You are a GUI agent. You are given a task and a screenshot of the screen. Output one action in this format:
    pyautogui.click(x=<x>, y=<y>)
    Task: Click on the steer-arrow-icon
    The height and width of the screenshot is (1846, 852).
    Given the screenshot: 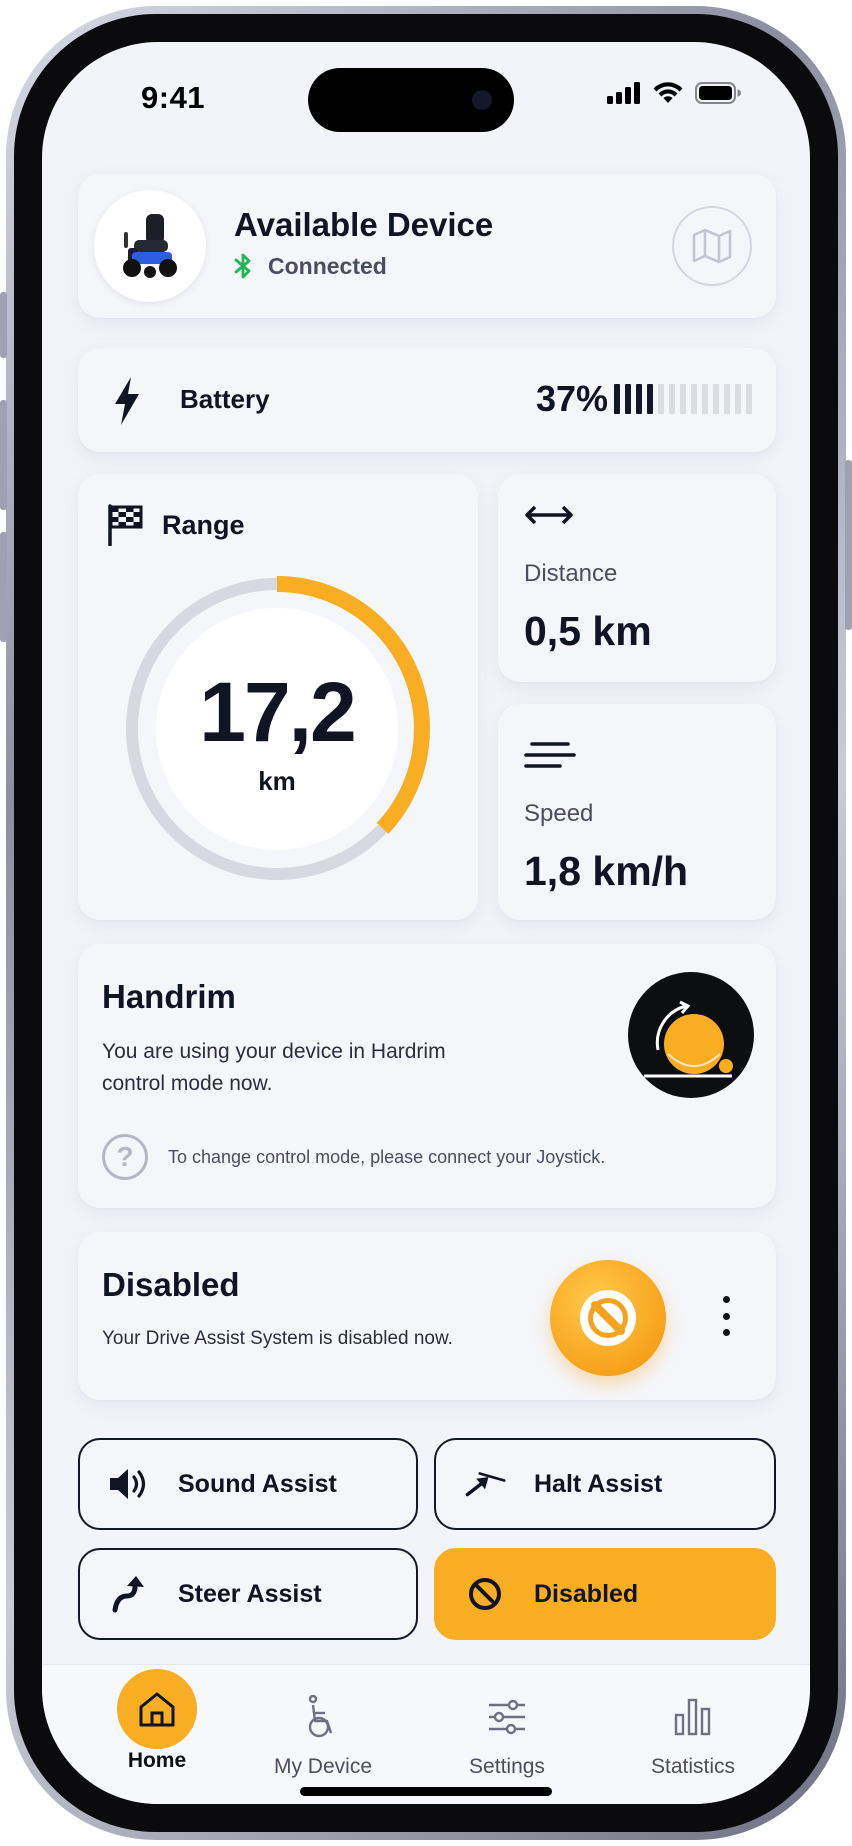 What is the action you would take?
    pyautogui.click(x=129, y=1594)
    